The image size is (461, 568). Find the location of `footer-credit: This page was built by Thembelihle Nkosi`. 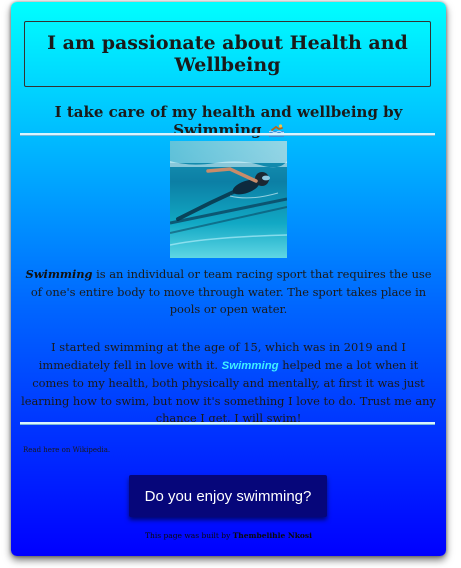

footer-credit: This page was built by Thembelihle Nkosi is located at coordinates (228, 535).